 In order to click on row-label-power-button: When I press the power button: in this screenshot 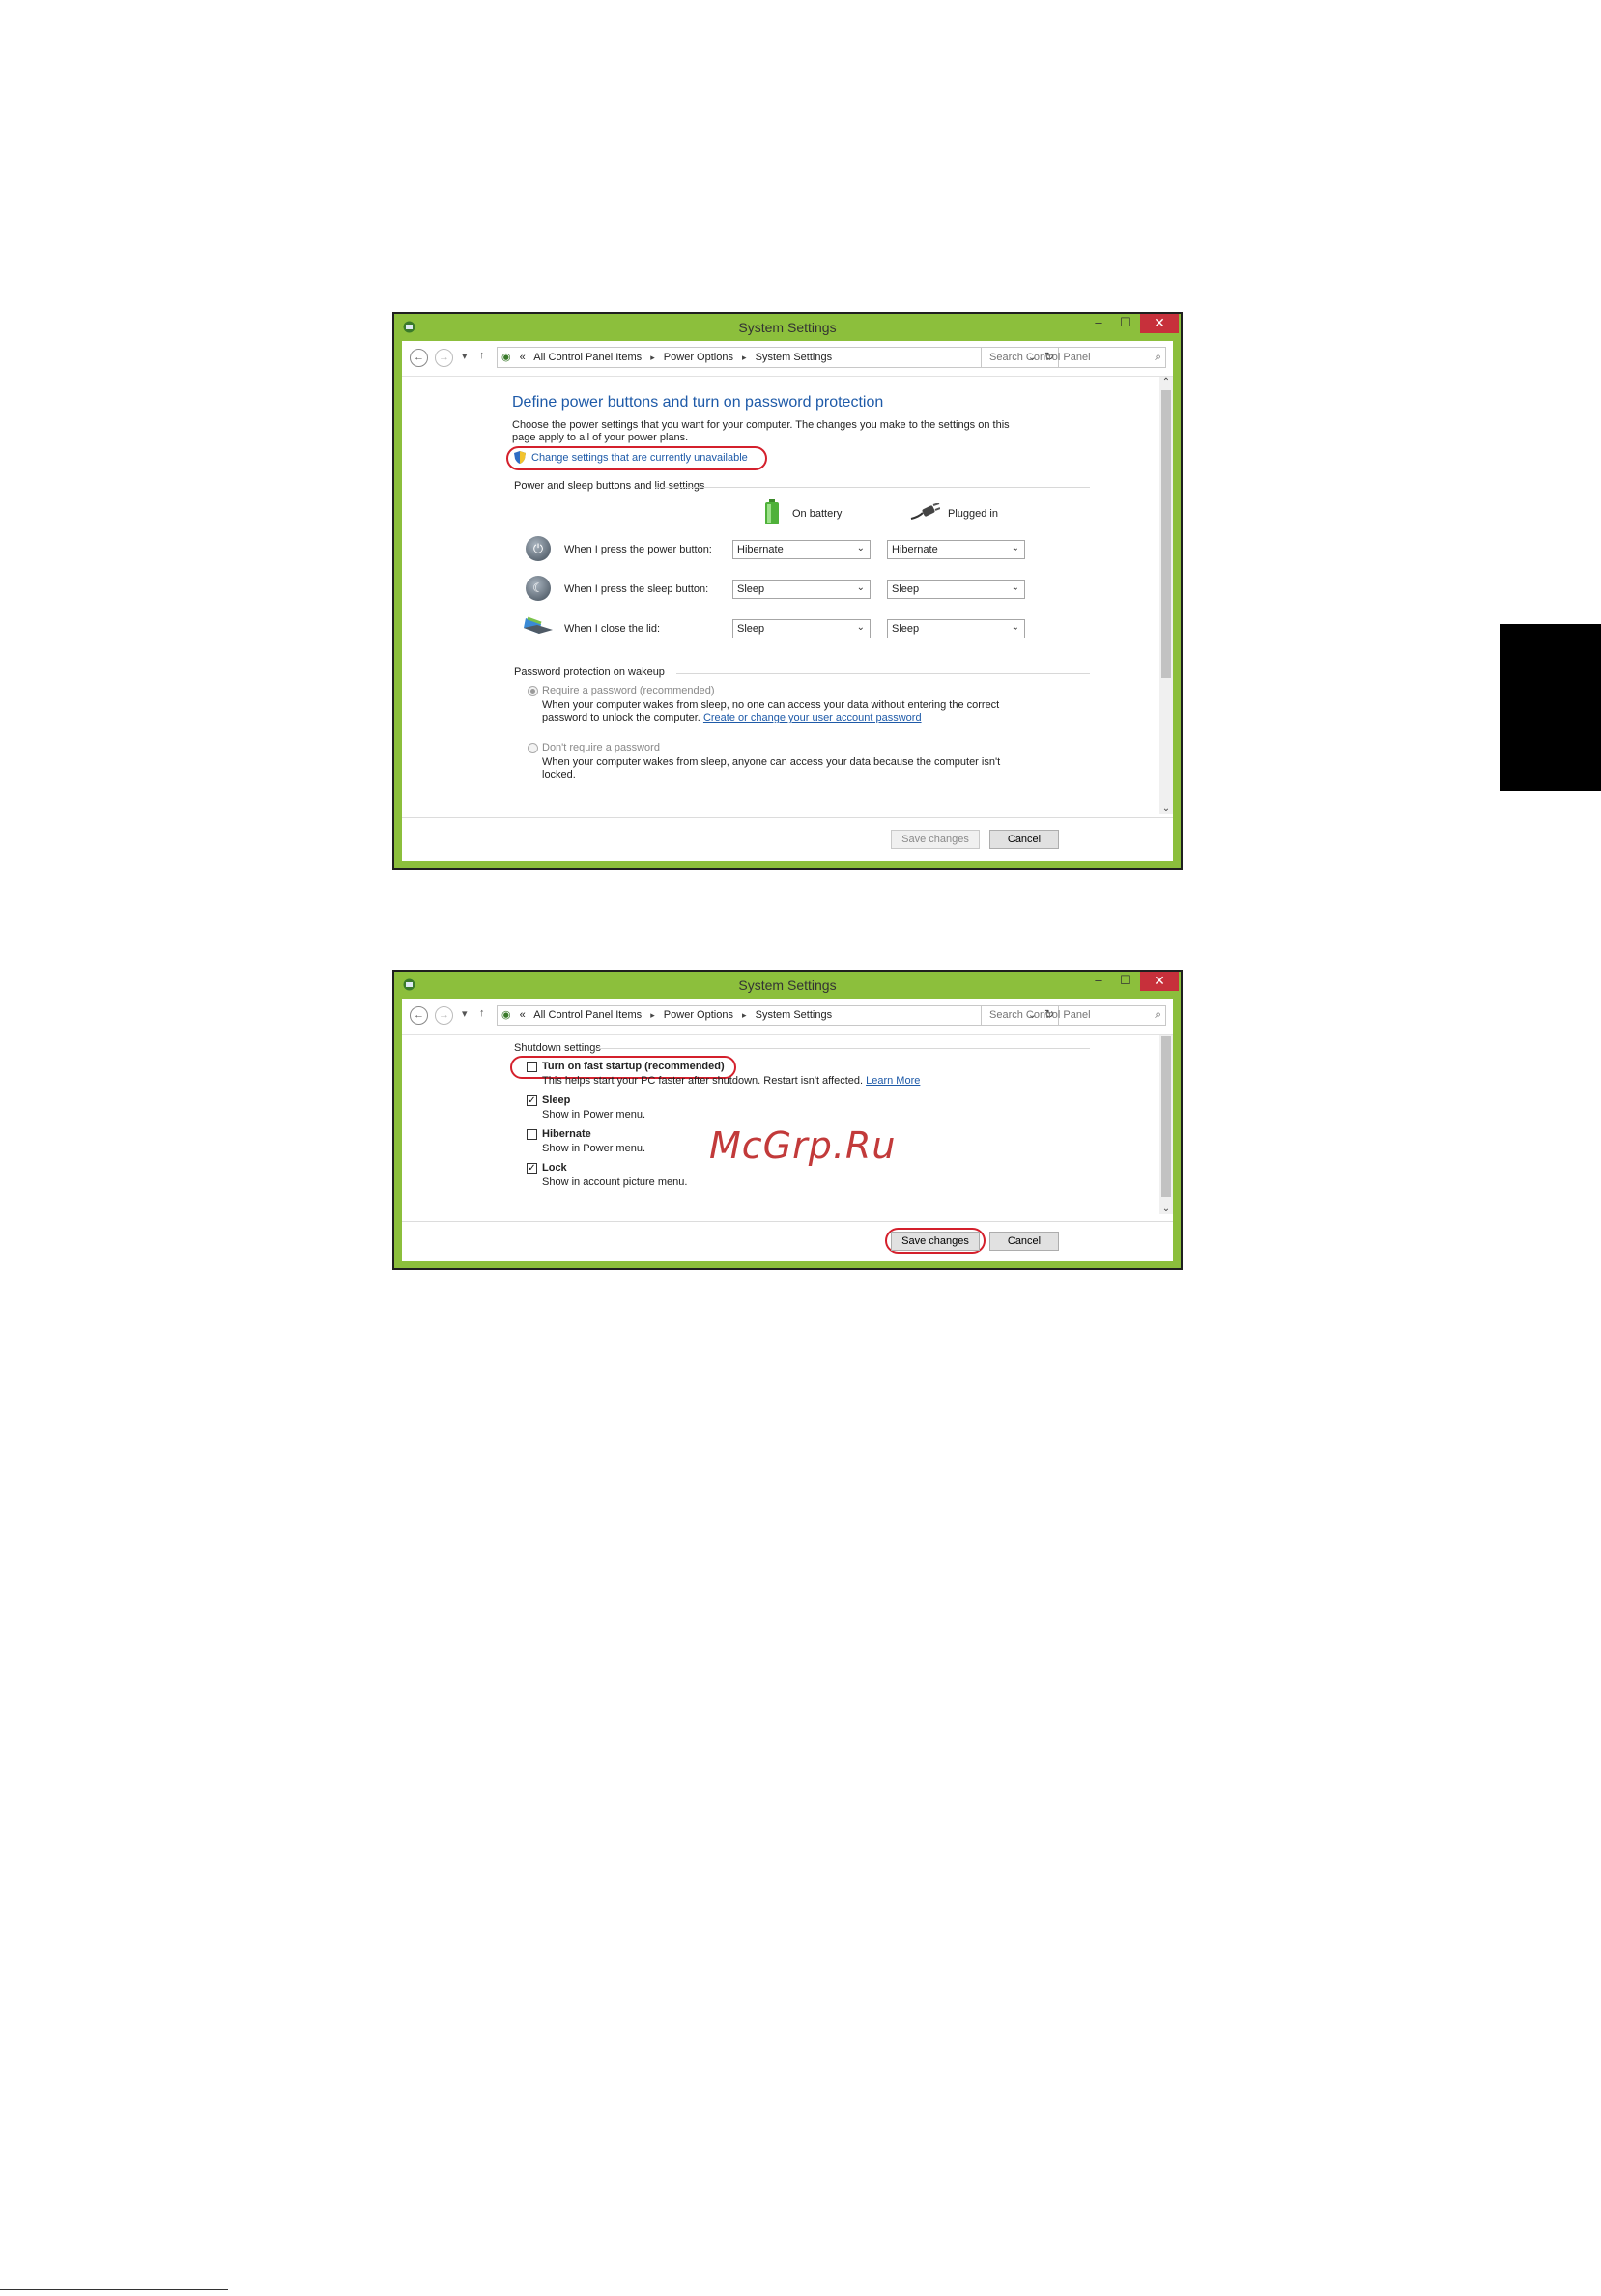, I will do `click(638, 549)`.